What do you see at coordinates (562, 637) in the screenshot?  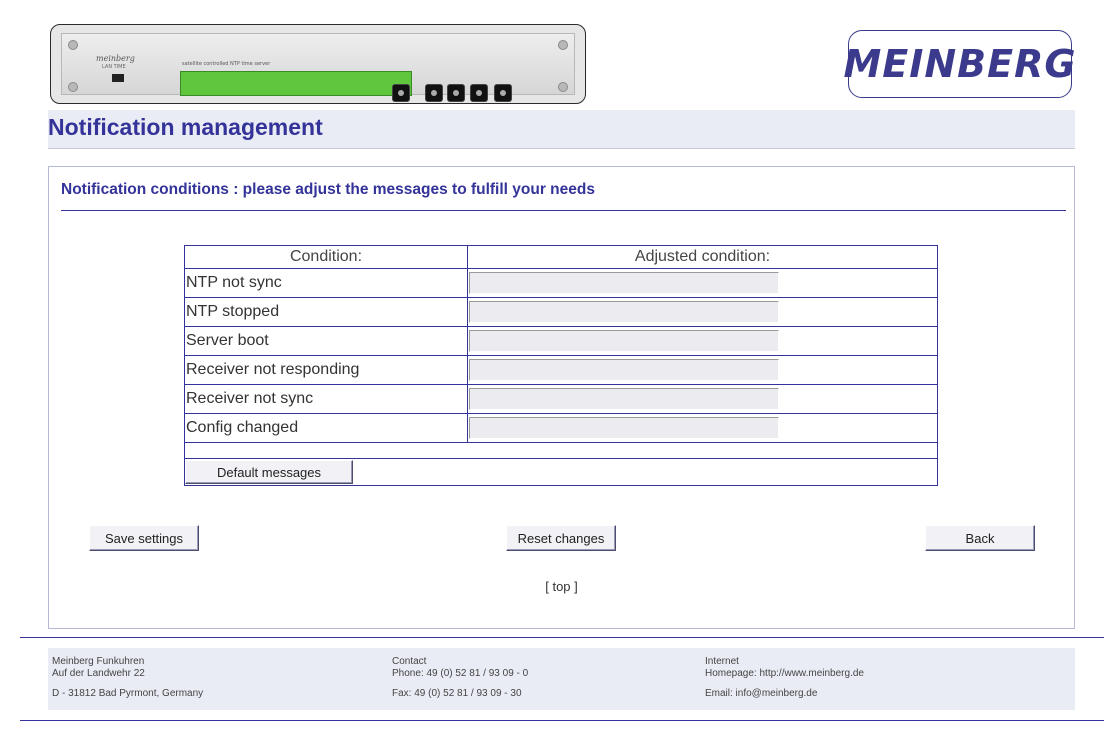 I see `footer-divider-top` at bounding box center [562, 637].